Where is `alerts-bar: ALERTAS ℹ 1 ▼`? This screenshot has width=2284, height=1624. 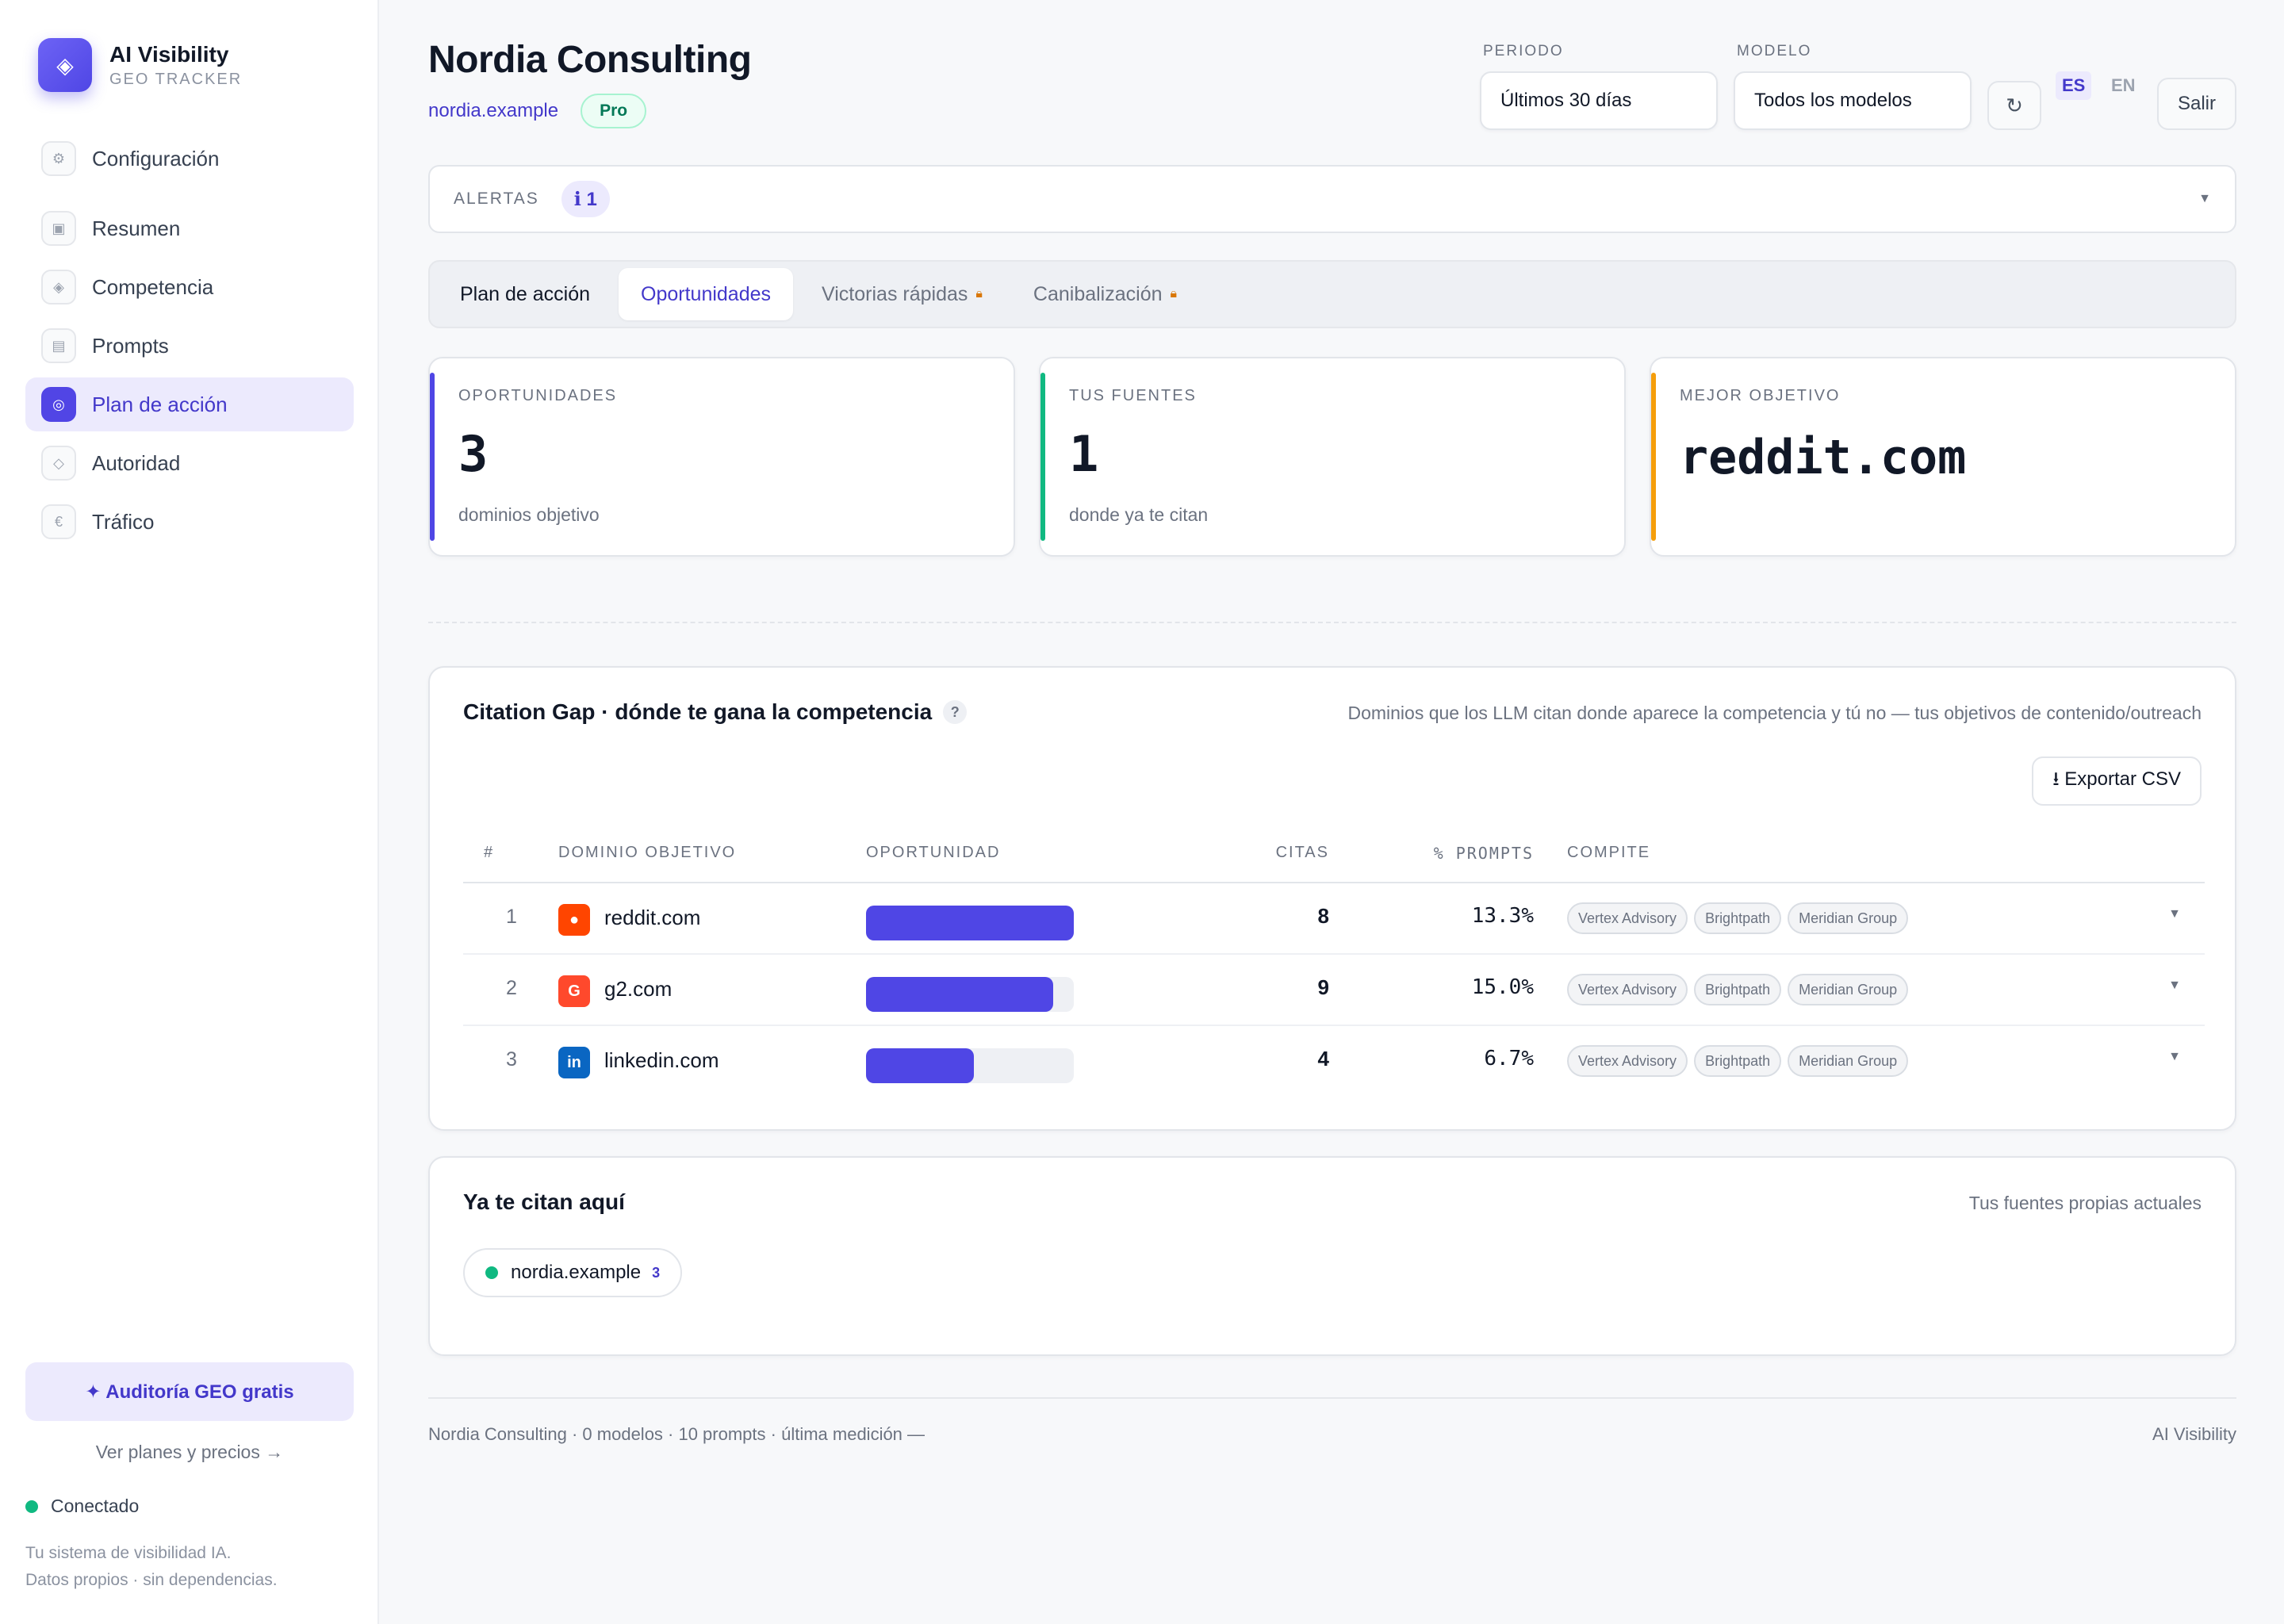
alerts-bar: ALERTAS ℹ 1 ▼ is located at coordinates (1332, 199).